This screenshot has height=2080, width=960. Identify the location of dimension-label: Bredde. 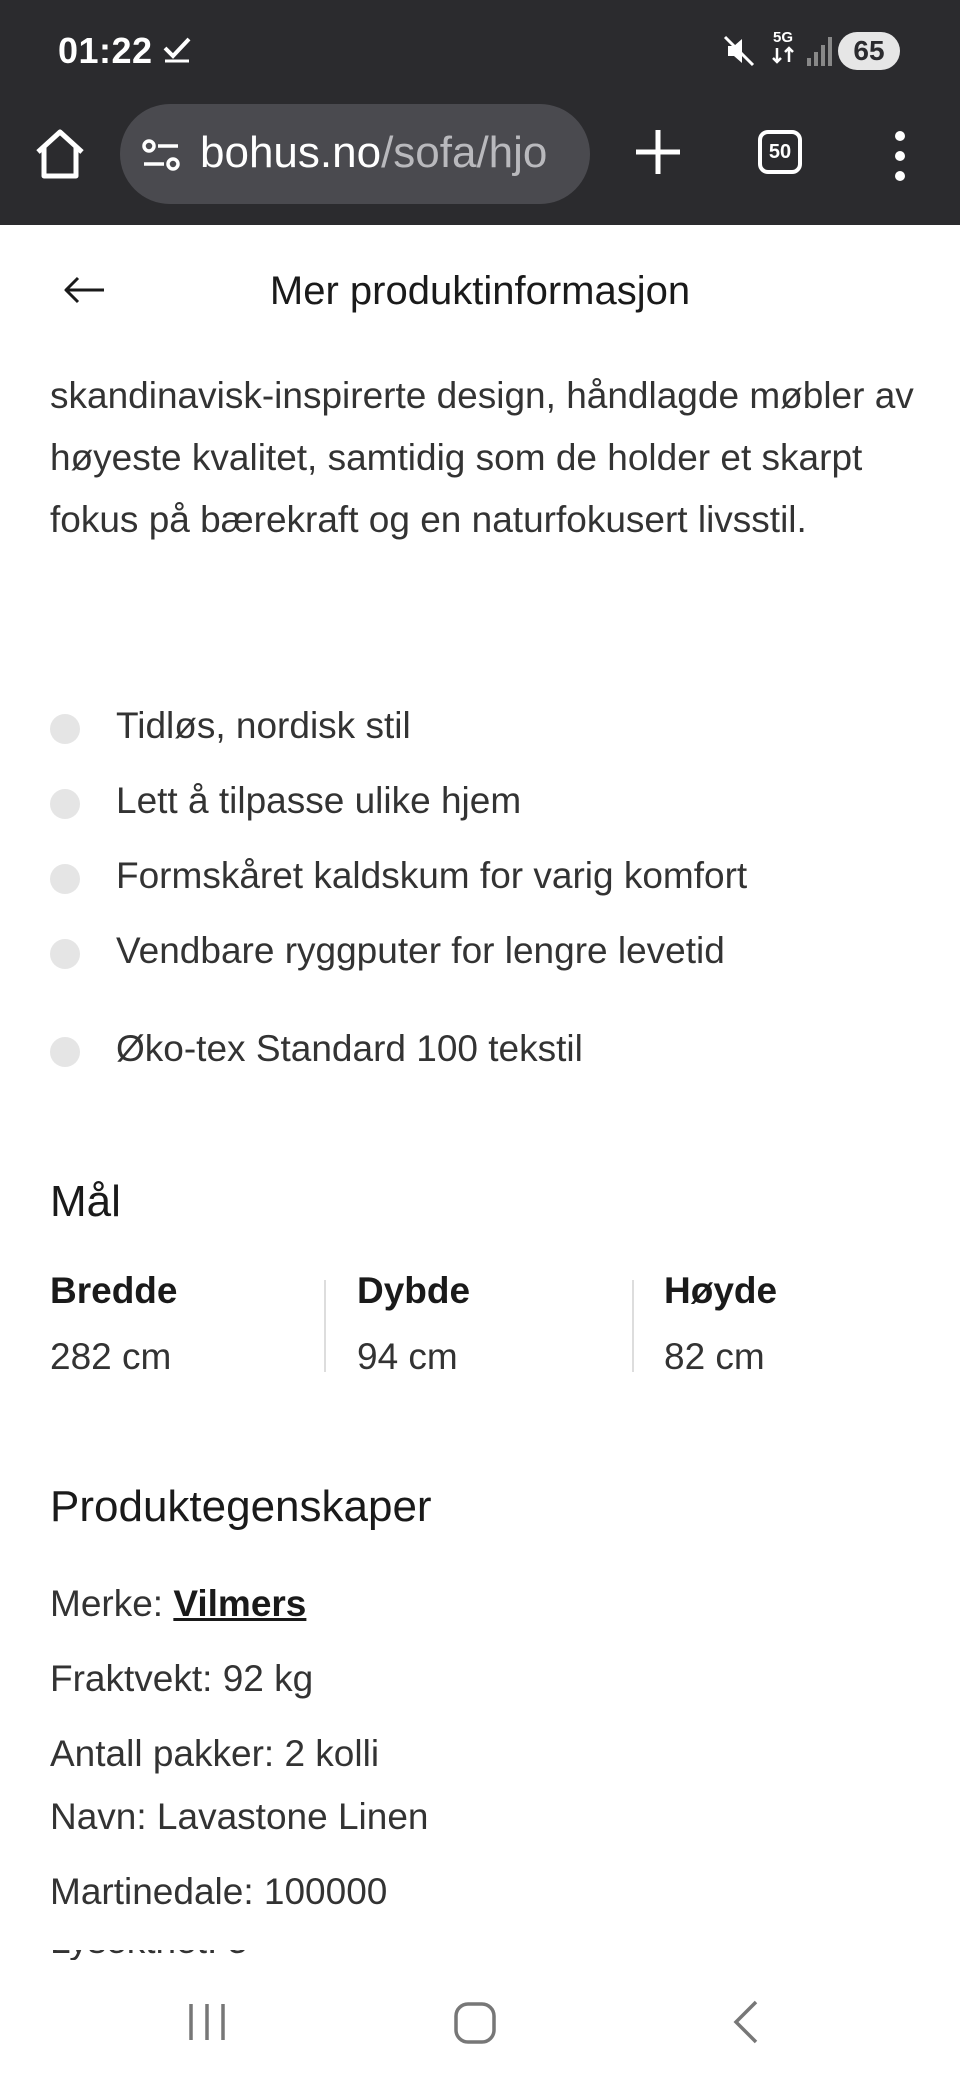
(114, 1290).